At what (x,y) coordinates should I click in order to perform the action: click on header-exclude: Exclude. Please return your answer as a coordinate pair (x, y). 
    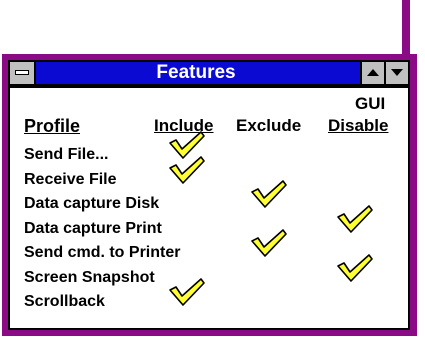
    Looking at the image, I should click on (269, 125).